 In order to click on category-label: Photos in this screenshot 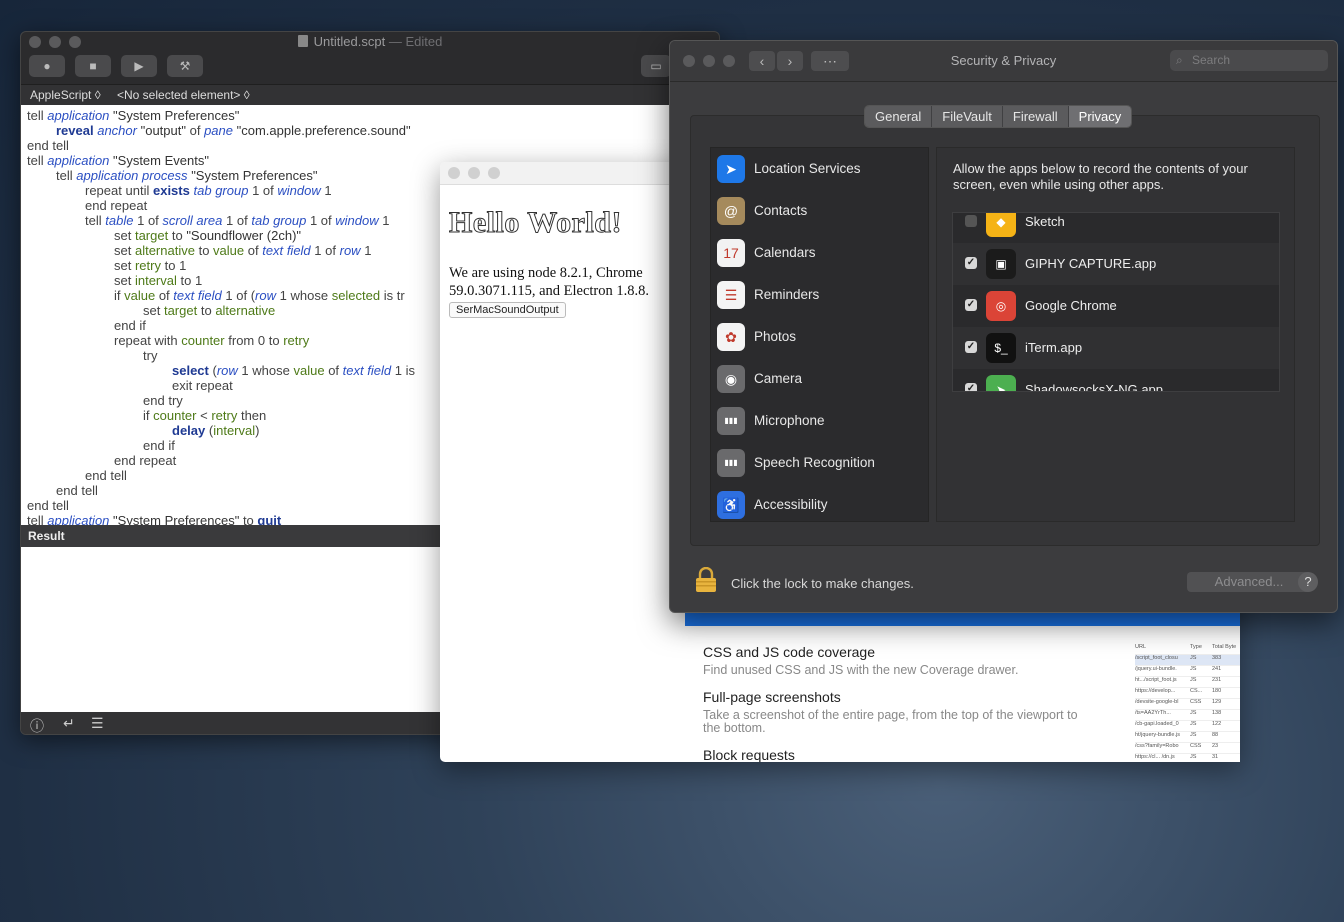, I will do `click(775, 336)`.